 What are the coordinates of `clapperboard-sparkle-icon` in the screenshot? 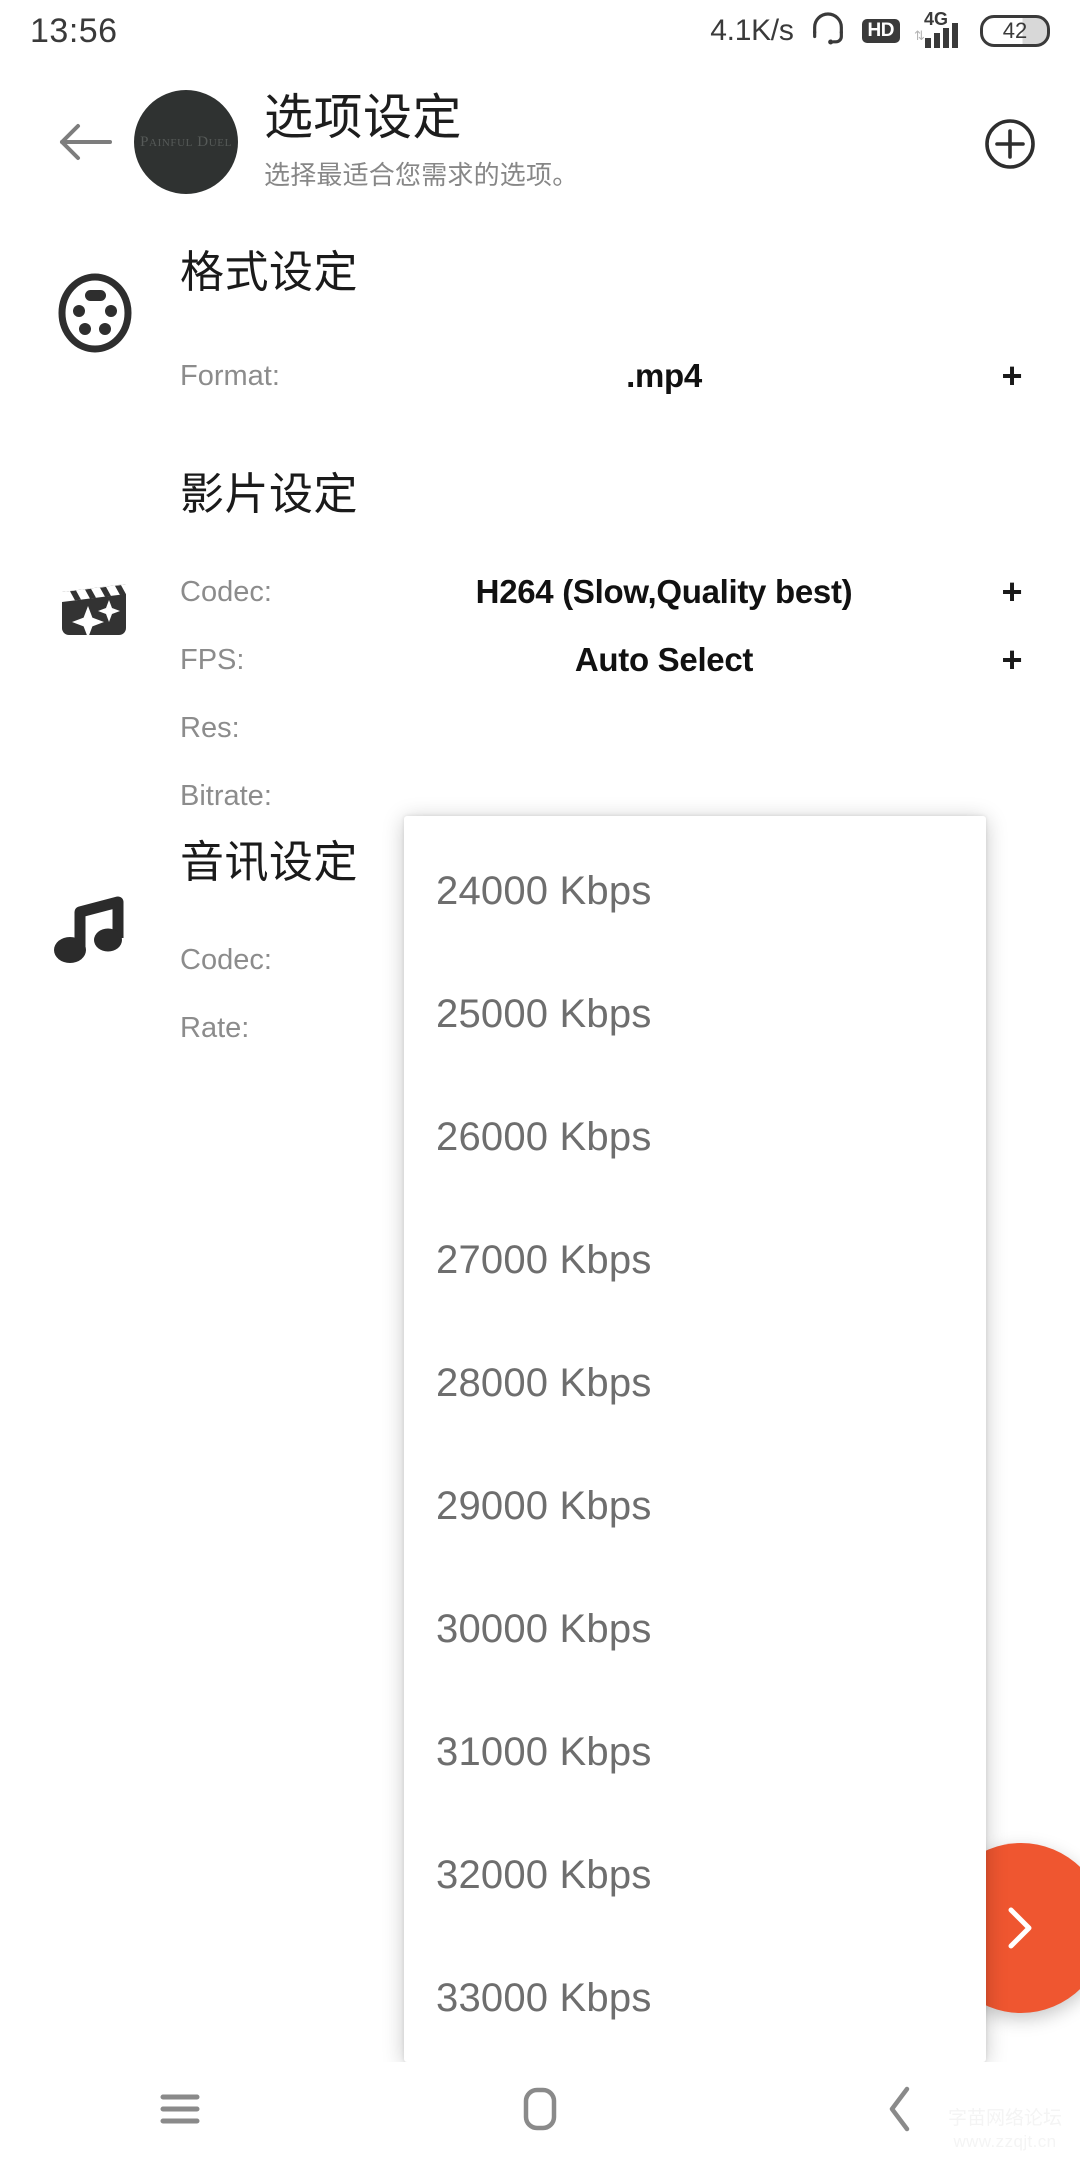 It's located at (94, 612).